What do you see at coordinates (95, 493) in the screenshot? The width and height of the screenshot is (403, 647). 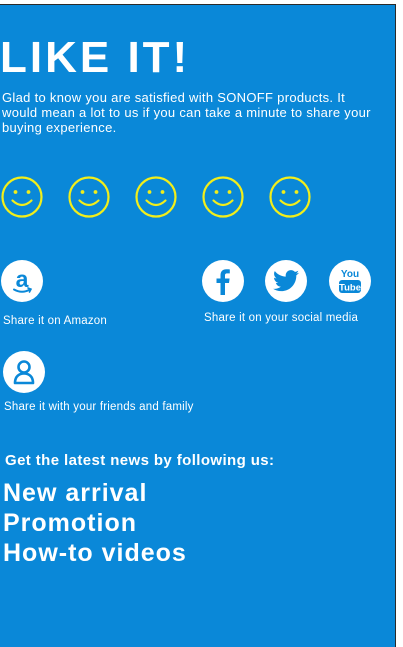 I see `news-item-new-arrival: New arrival` at bounding box center [95, 493].